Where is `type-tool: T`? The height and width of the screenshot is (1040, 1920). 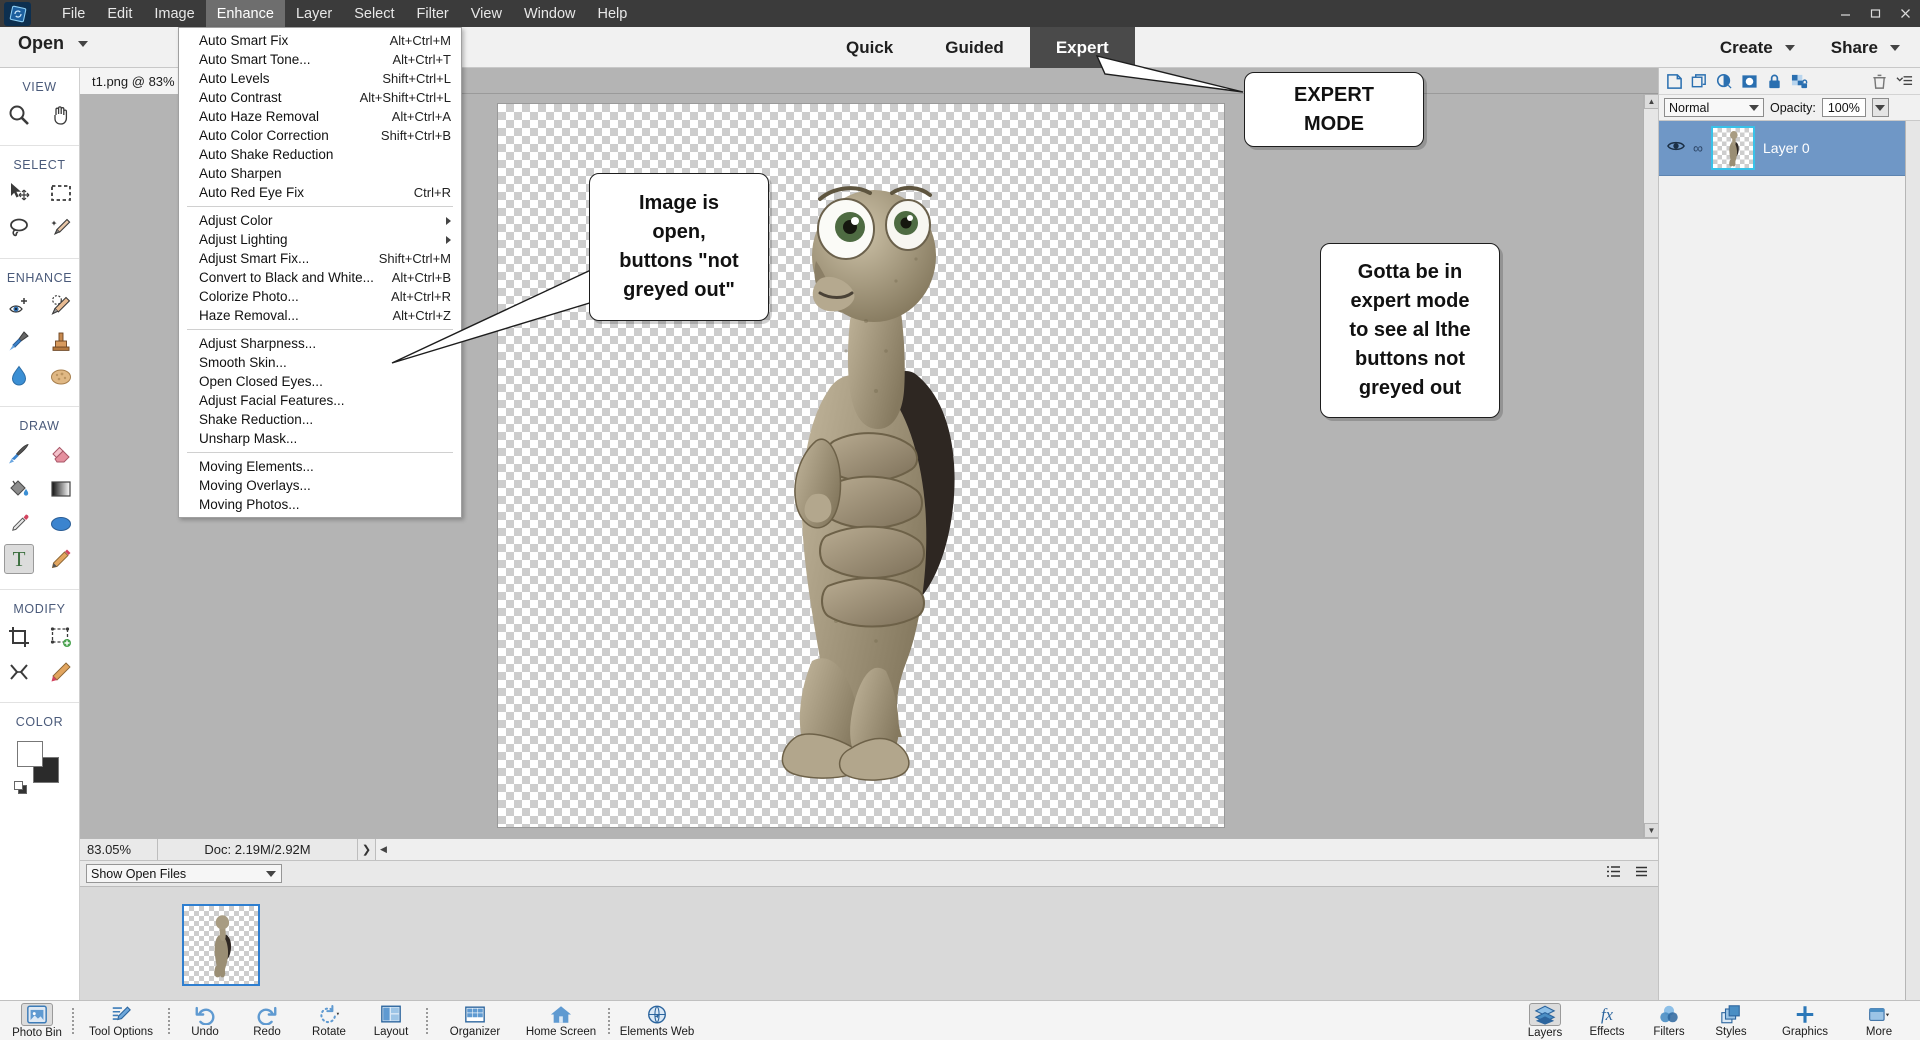 type-tool: T is located at coordinates (18, 559).